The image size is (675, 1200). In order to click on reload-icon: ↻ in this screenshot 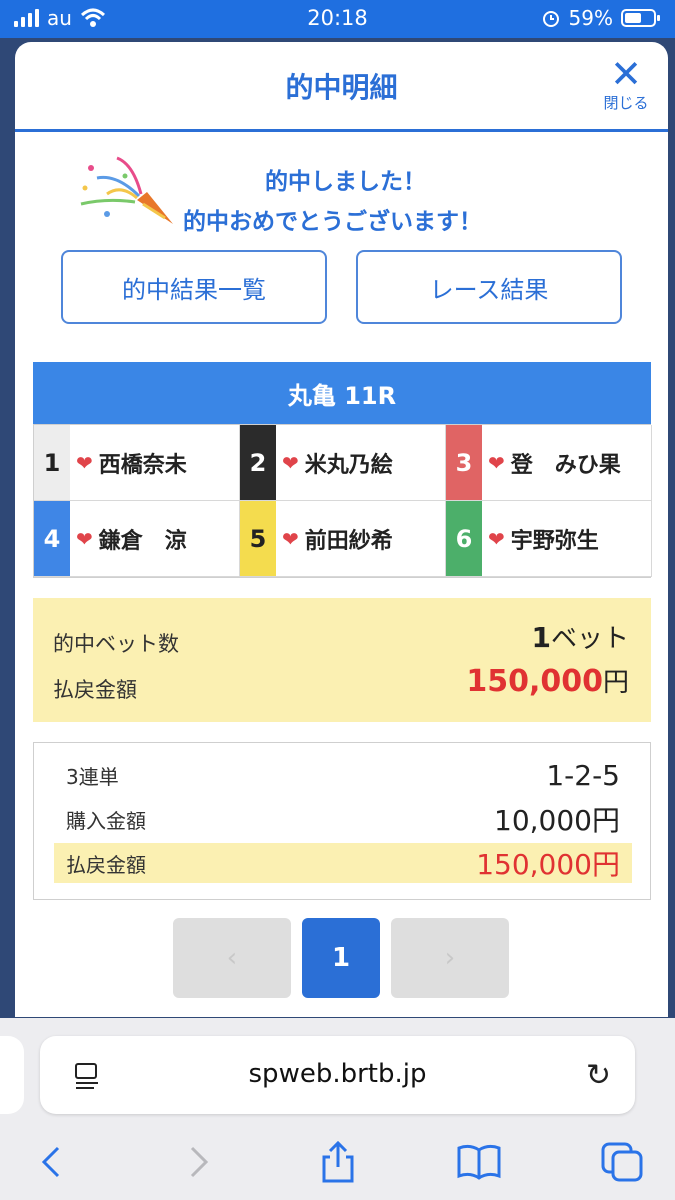, I will do `click(598, 1075)`.